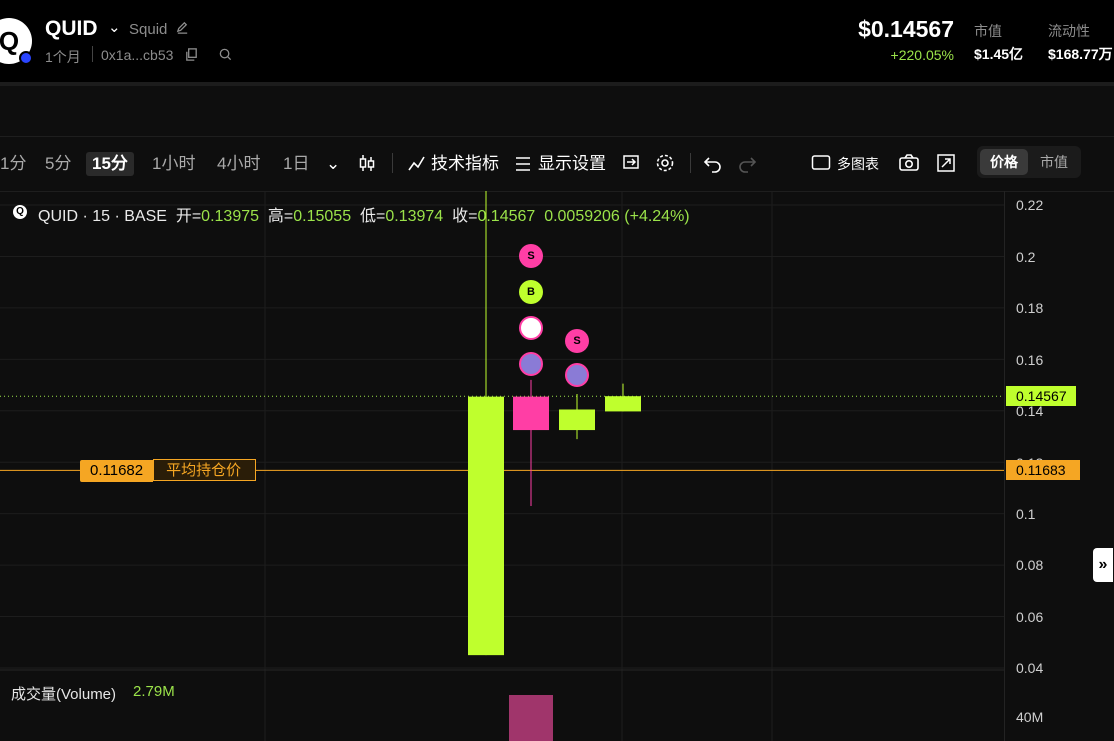  I want to click on copy-icon, so click(191, 54).